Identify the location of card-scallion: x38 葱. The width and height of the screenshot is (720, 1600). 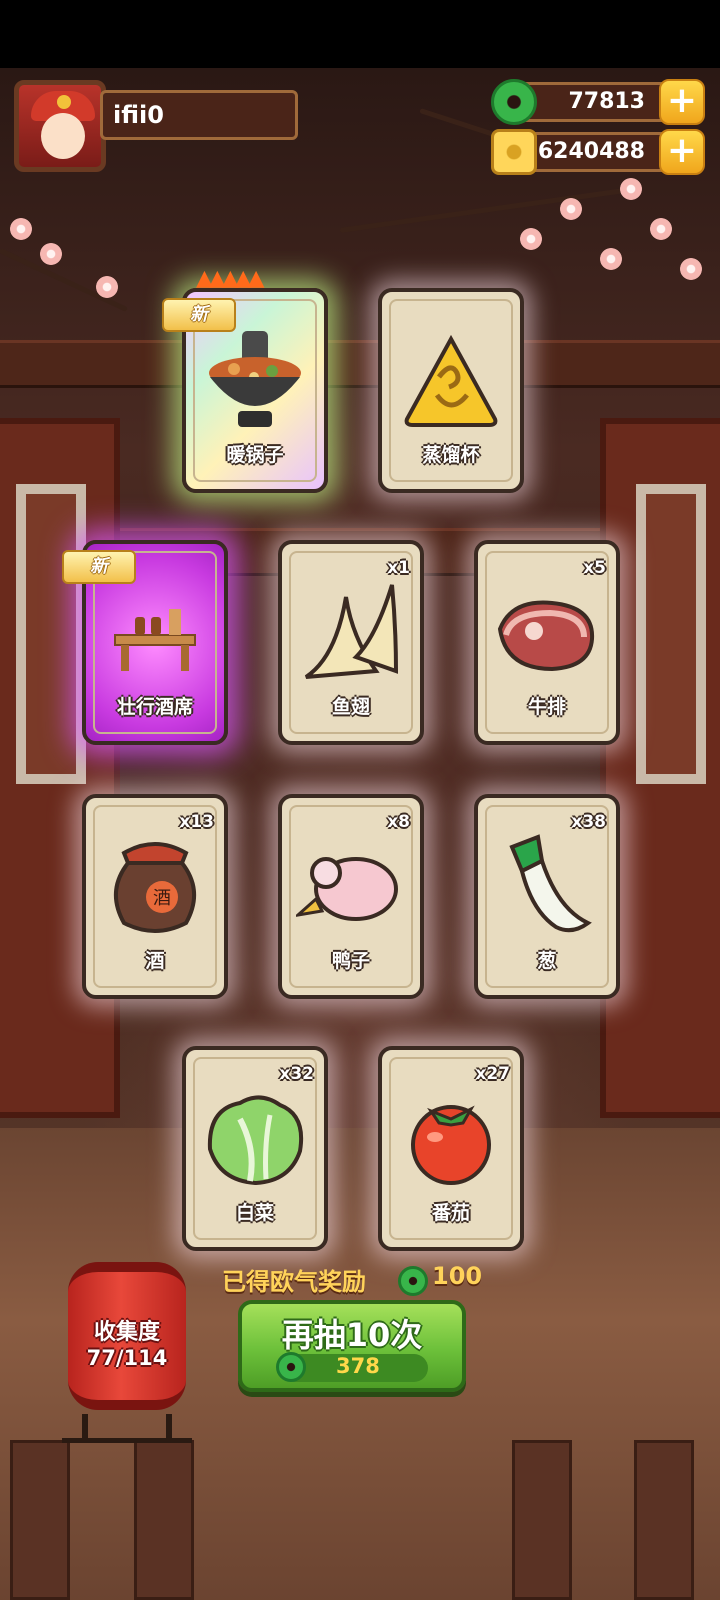
(547, 896).